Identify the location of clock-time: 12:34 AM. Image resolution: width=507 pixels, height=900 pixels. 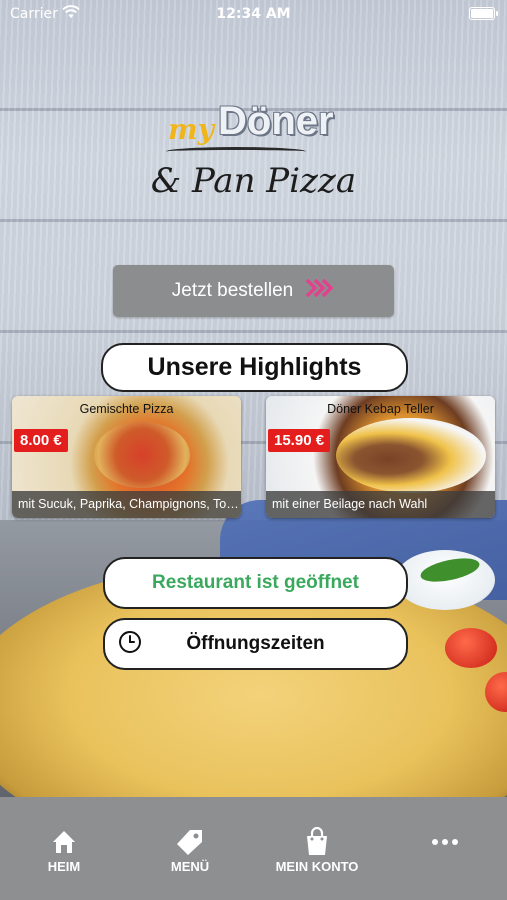
(253, 14).